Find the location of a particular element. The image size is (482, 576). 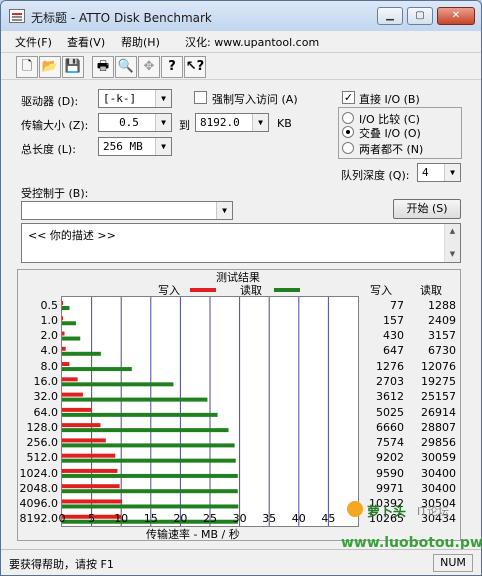

write-value-cell: 5025 is located at coordinates (390, 412).